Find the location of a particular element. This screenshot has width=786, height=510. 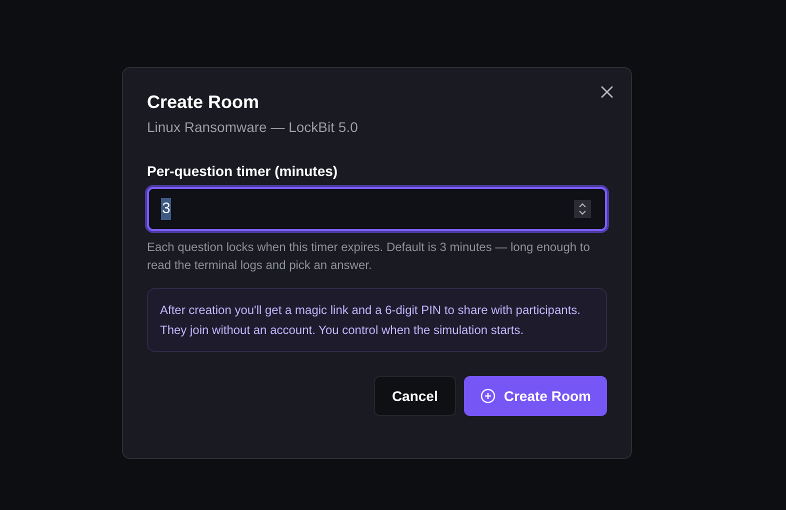

close-button is located at coordinates (607, 92).